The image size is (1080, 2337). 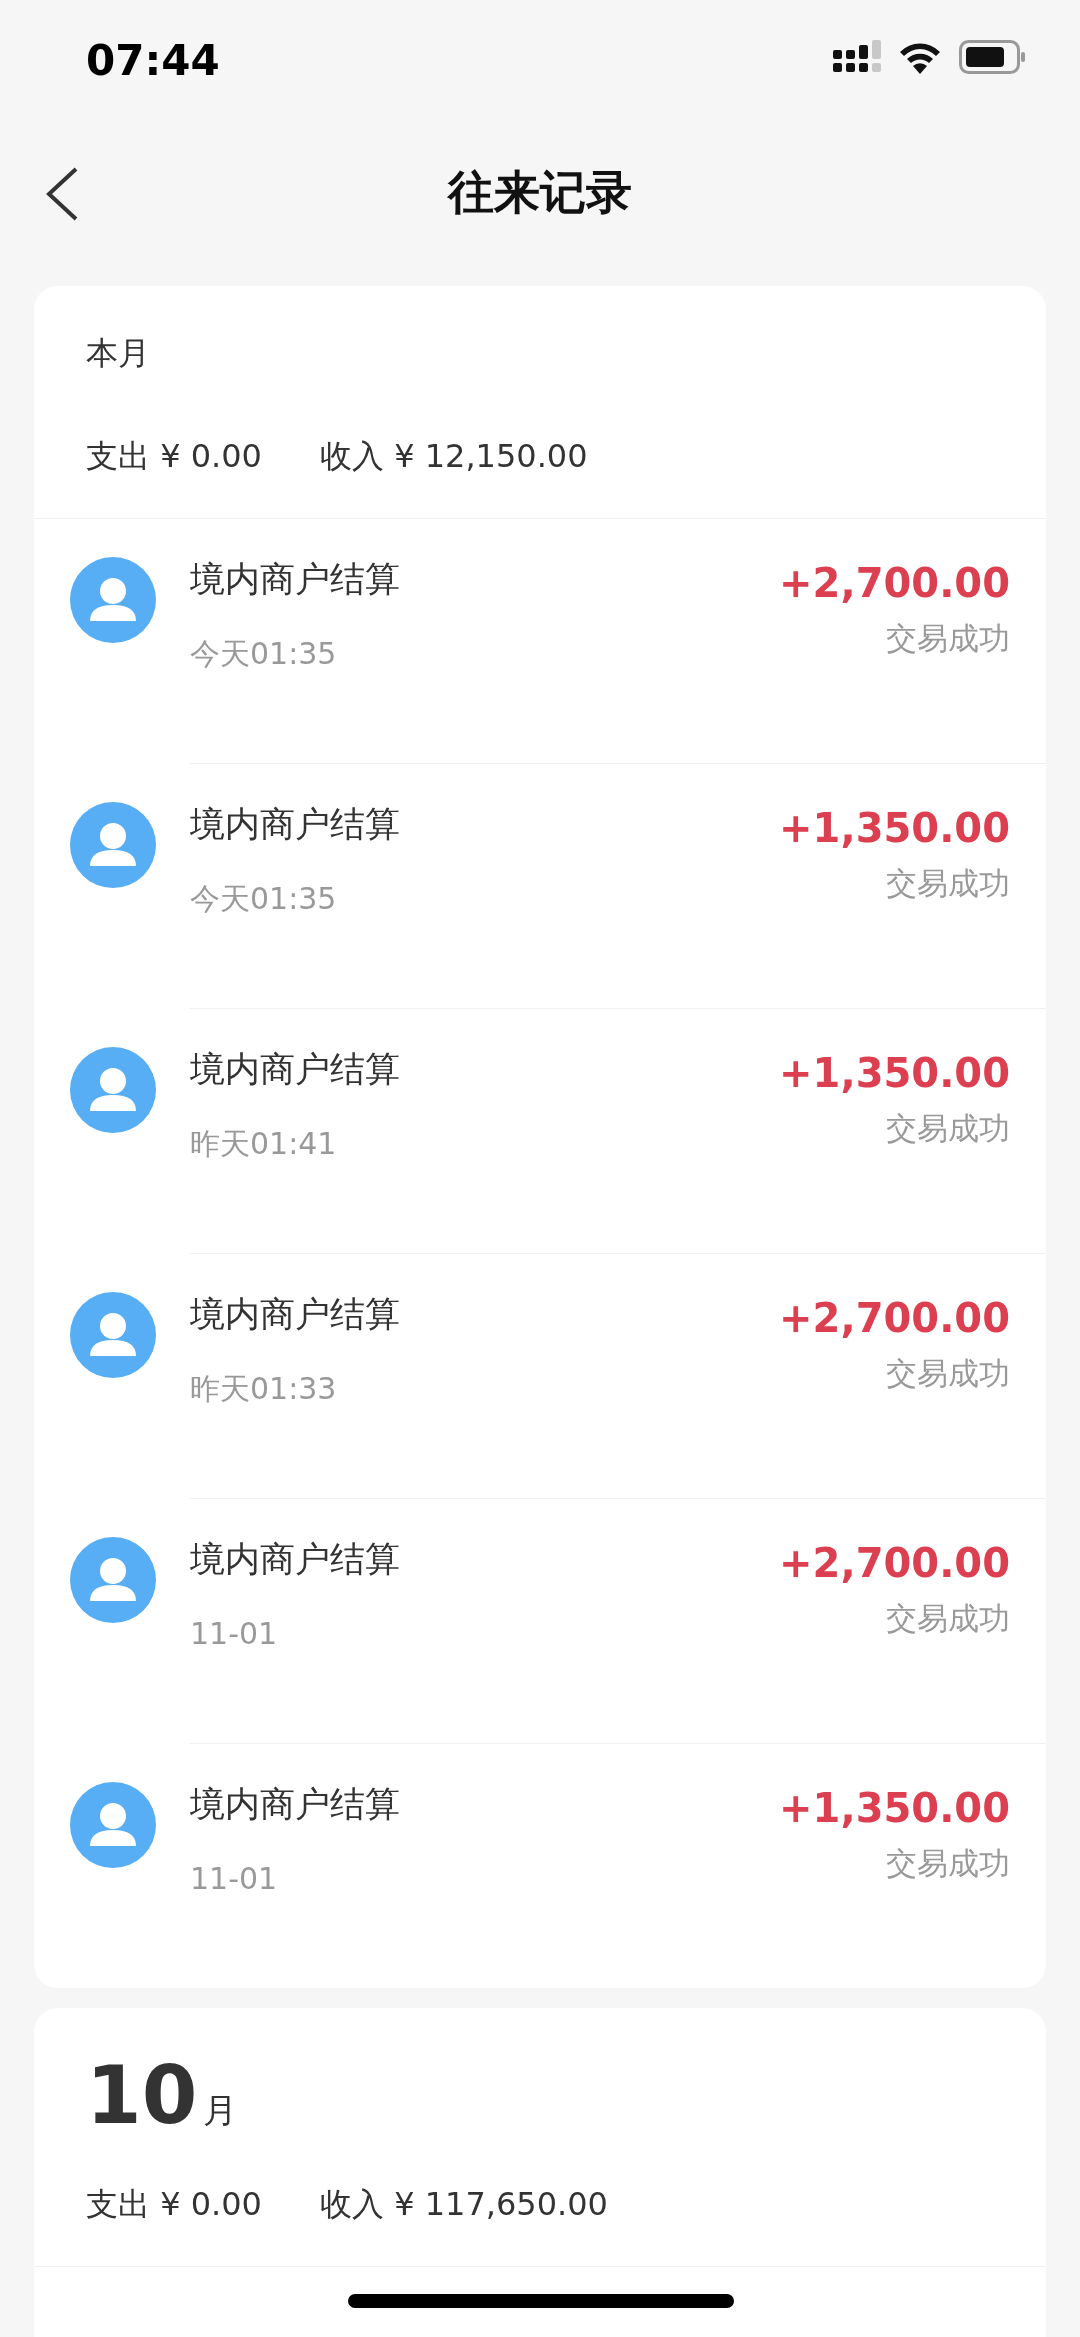 I want to click on month-label: 本月, so click(x=118, y=353).